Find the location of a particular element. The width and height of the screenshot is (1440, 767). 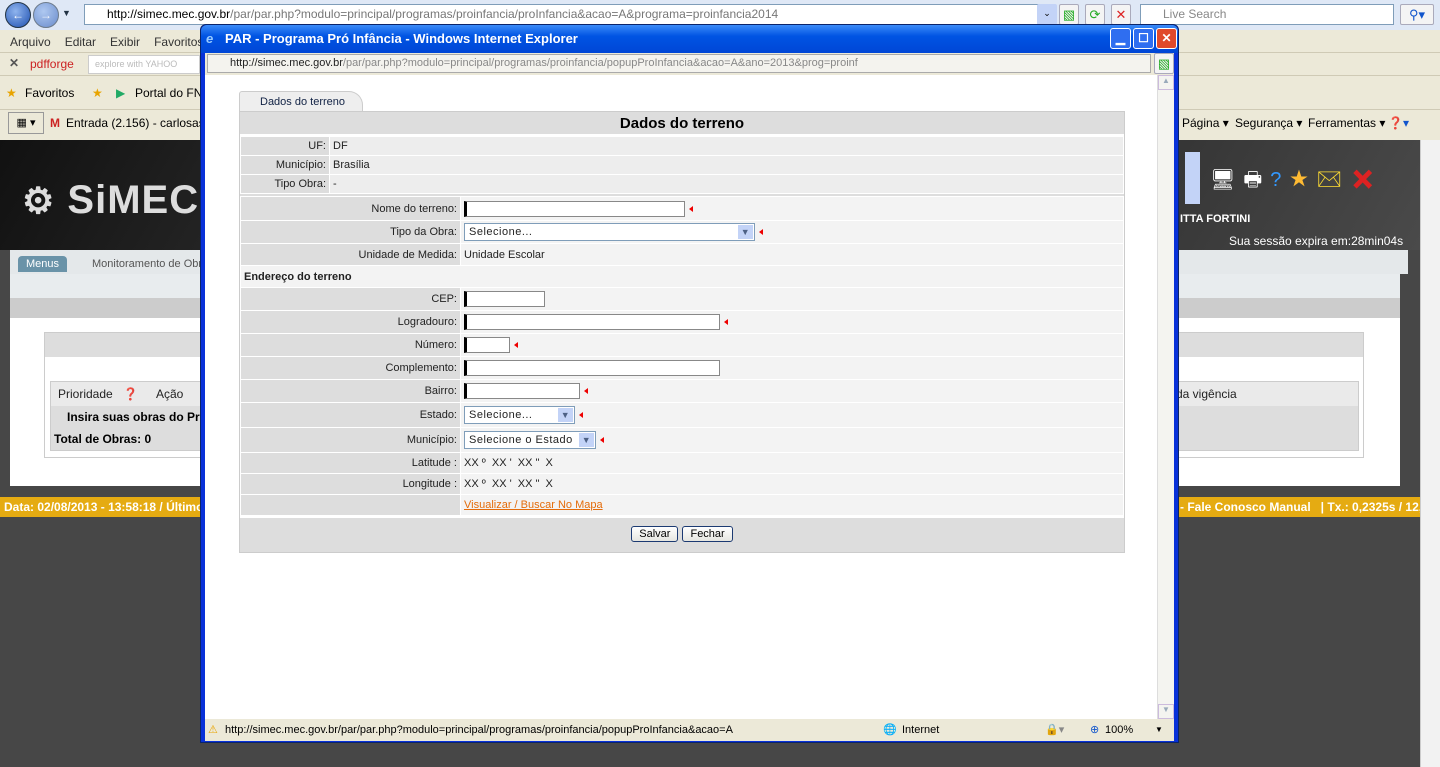

numero-input is located at coordinates (487, 345).